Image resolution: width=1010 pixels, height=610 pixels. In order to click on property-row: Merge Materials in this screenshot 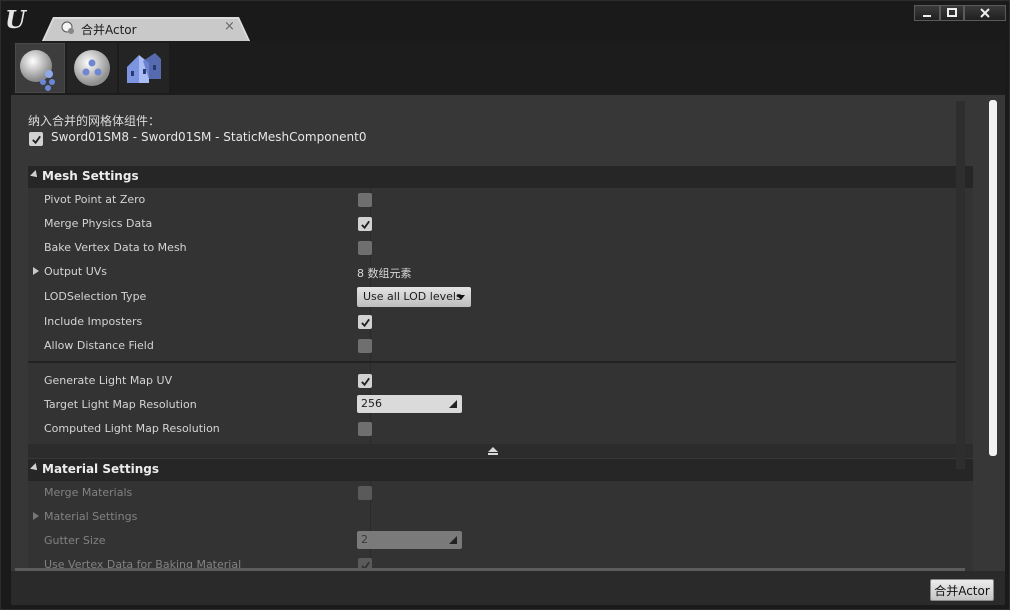, I will do `click(500, 493)`.